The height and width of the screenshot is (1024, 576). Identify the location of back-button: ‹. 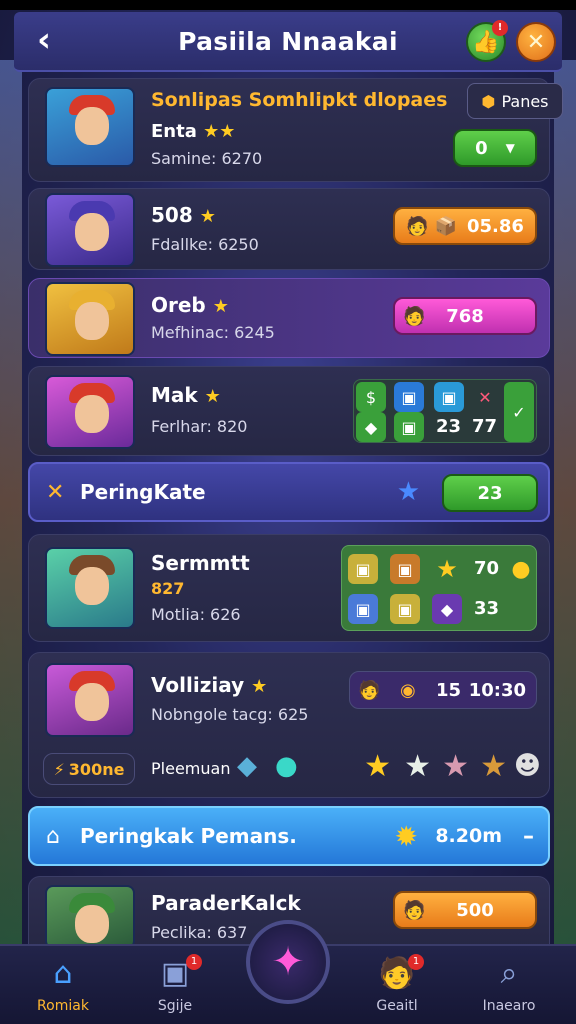
(44, 41).